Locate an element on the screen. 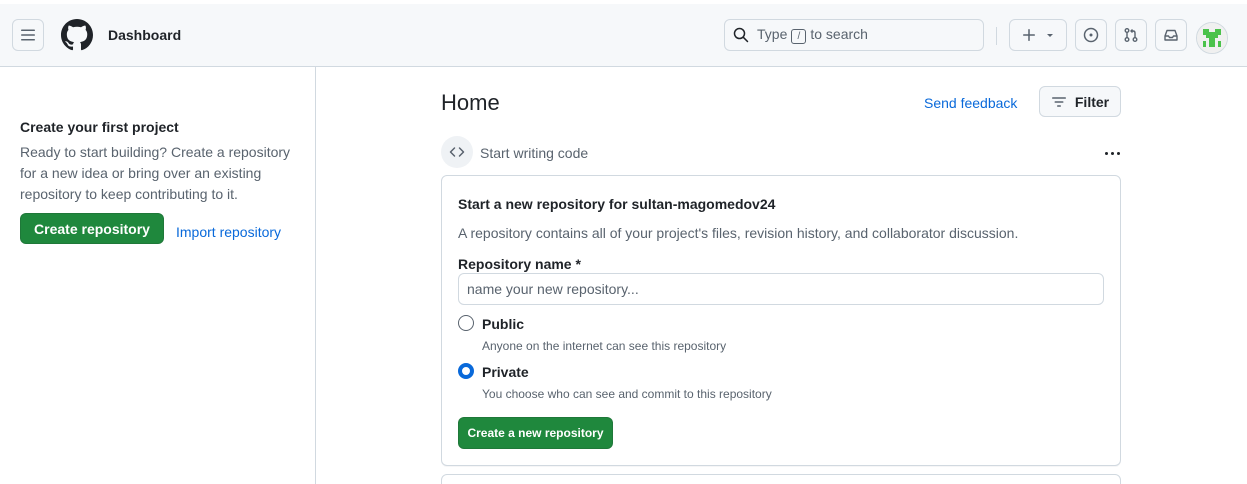 Image resolution: width=1247 pixels, height=484 pixels. code-icon-badge is located at coordinates (457, 152).